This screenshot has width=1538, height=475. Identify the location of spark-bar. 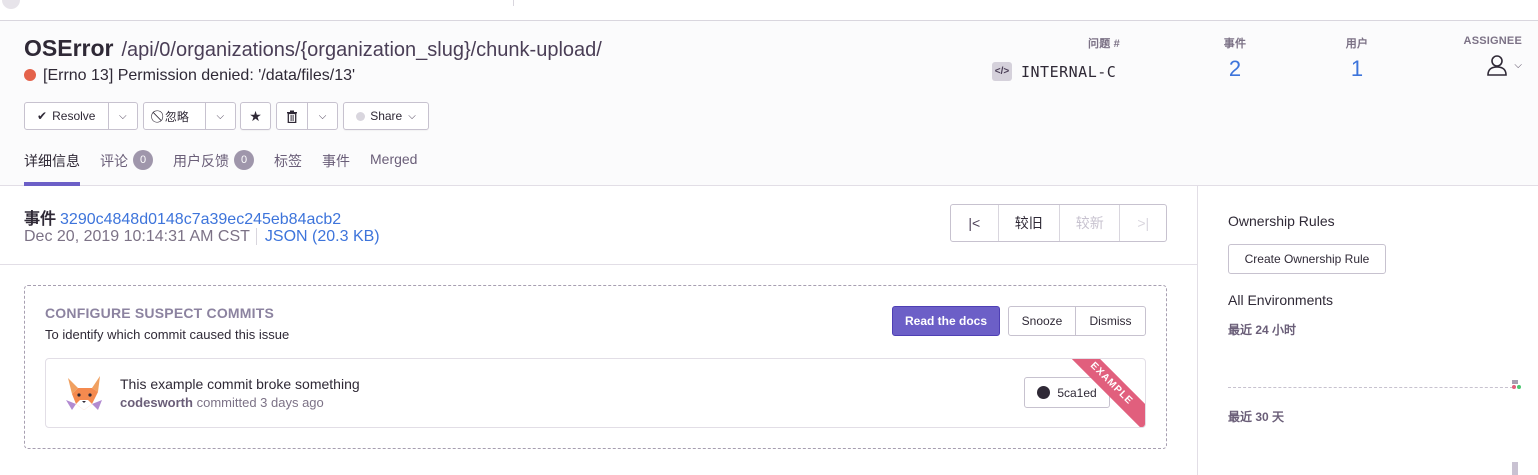
(1515, 382).